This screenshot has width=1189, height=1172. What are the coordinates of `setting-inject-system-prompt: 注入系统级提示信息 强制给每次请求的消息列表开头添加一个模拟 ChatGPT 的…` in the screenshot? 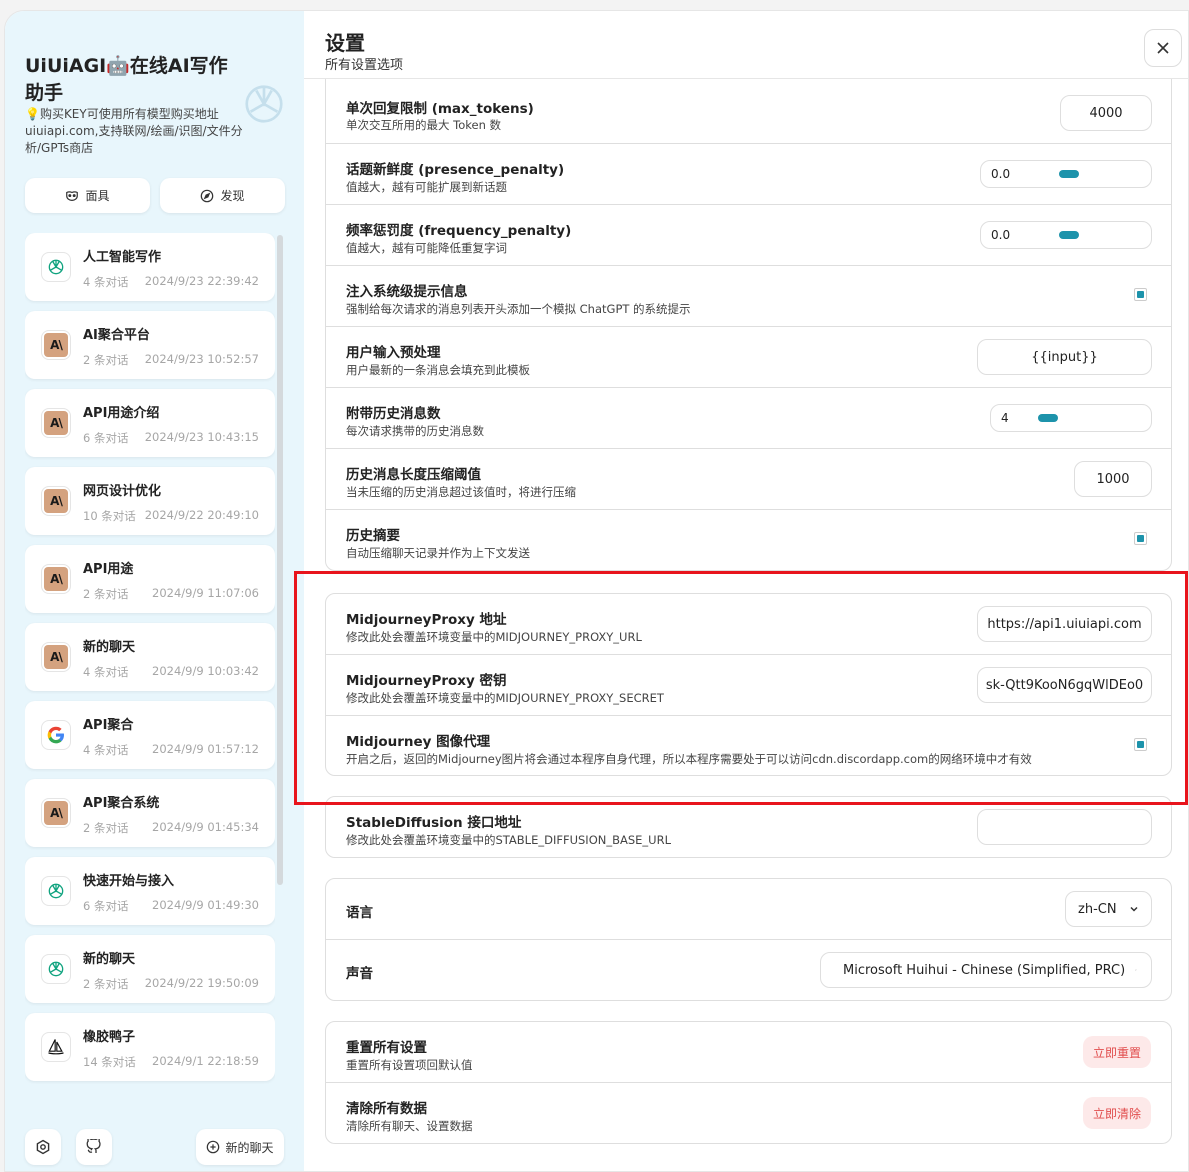 It's located at (748, 296).